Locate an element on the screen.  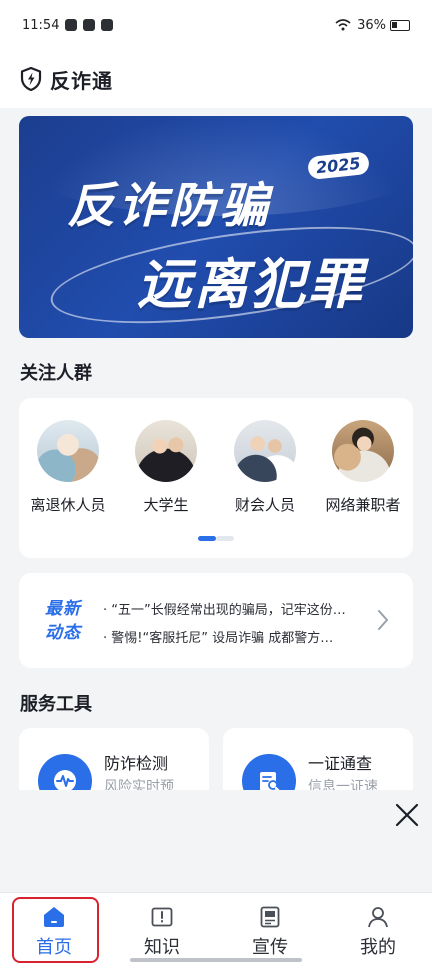
chevron-right-icon is located at coordinates (383, 620).